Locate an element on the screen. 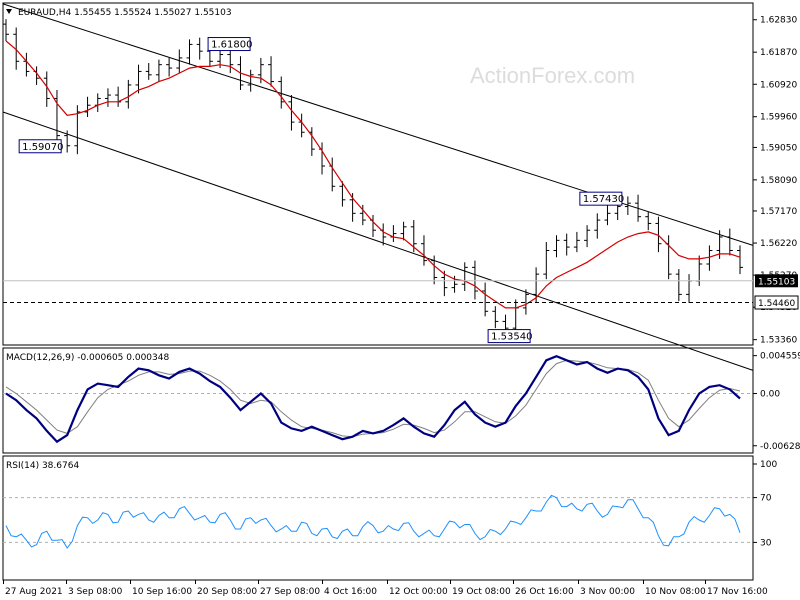 This screenshot has height=600, width=800. price-tick-label: 1.56220 is located at coordinates (778, 244).